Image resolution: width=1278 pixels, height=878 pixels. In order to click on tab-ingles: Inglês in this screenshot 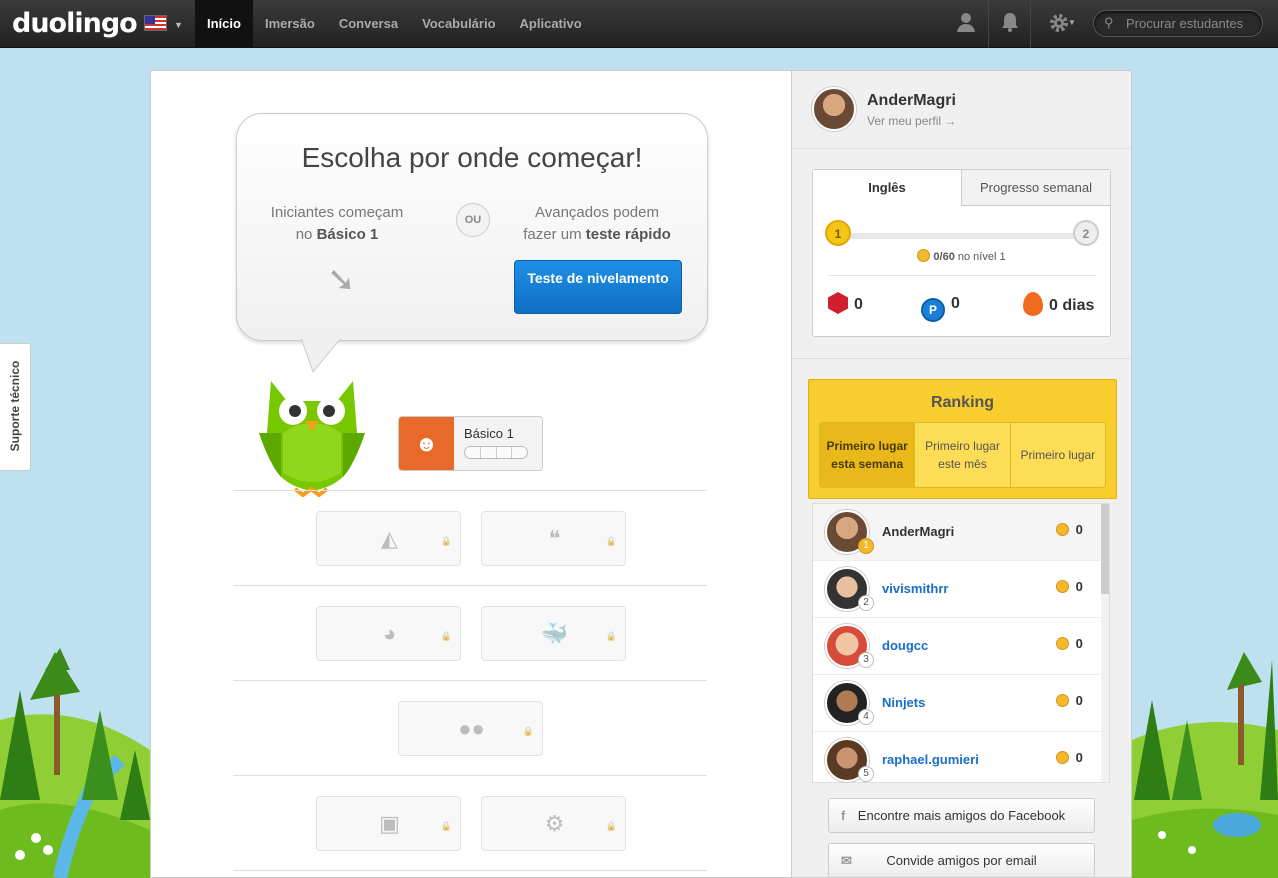, I will do `click(887, 188)`.